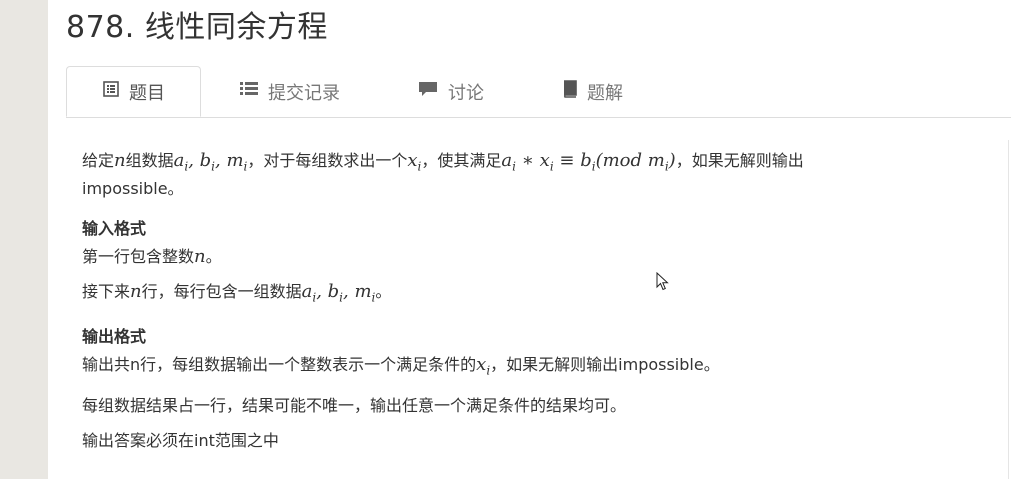  Describe the element at coordinates (106, 291) in the screenshot. I see `input-text: 接下来` at that location.